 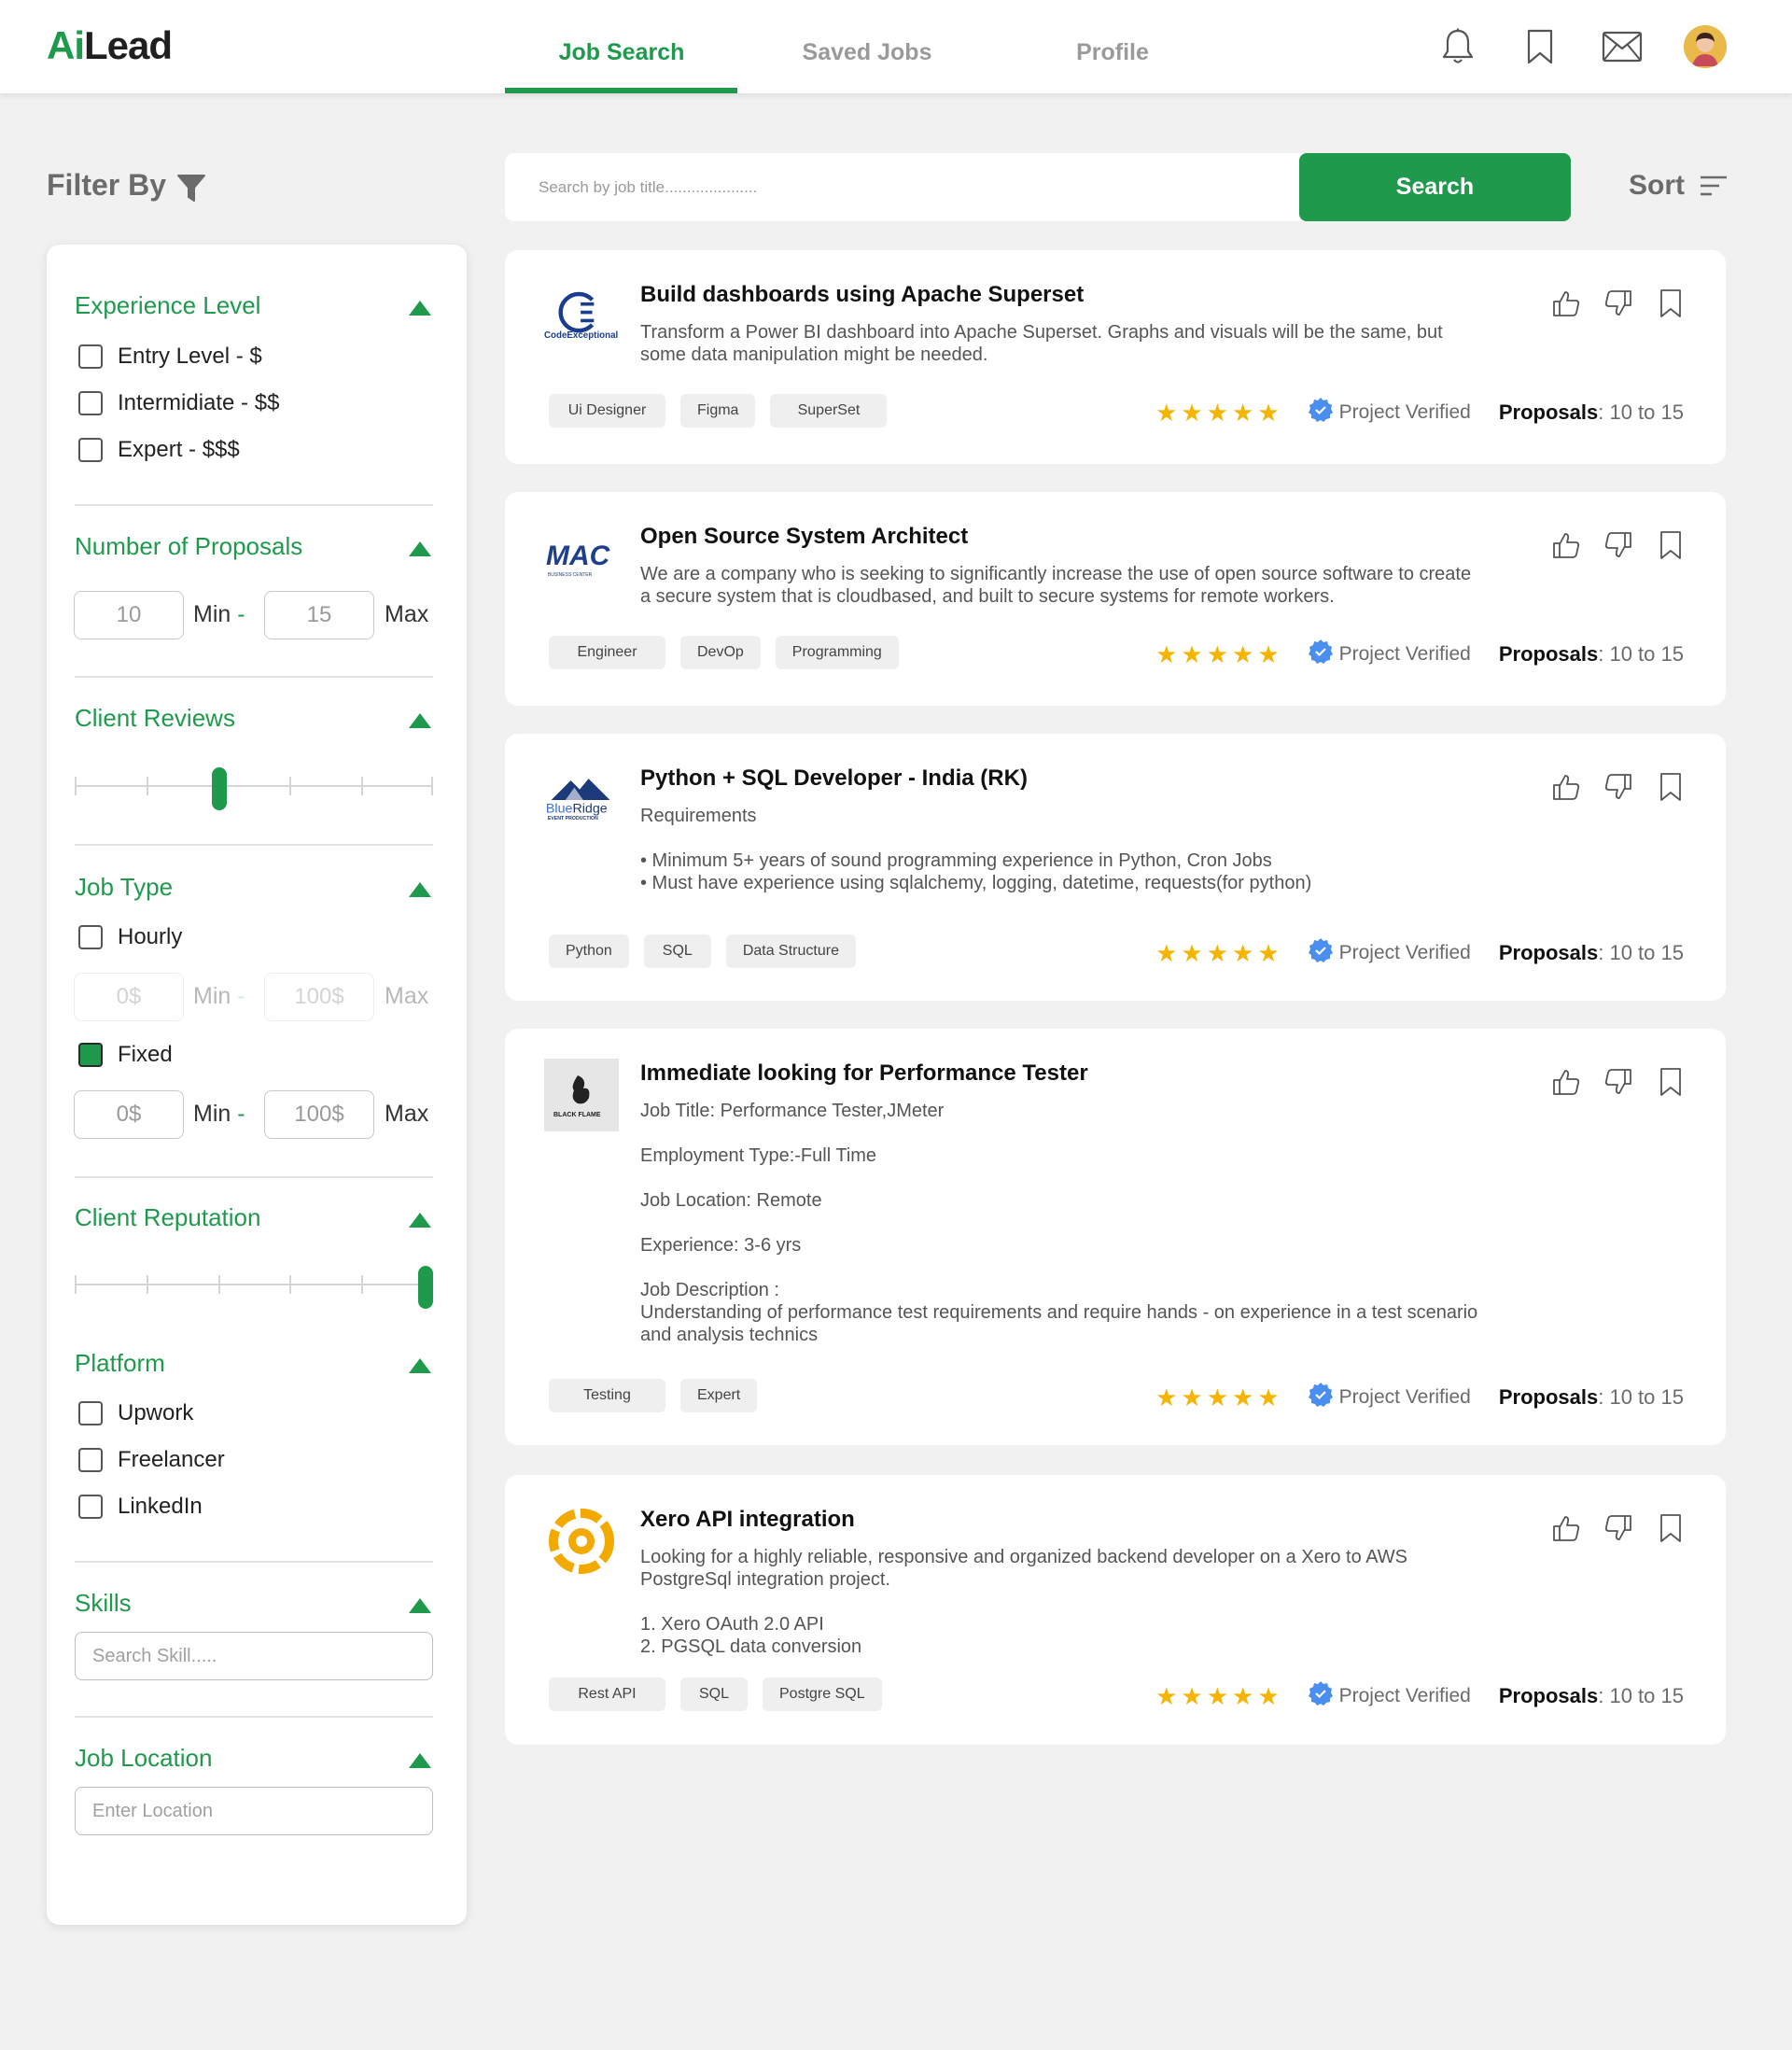 What do you see at coordinates (420, 1365) in the screenshot?
I see `platform-collapse-icon` at bounding box center [420, 1365].